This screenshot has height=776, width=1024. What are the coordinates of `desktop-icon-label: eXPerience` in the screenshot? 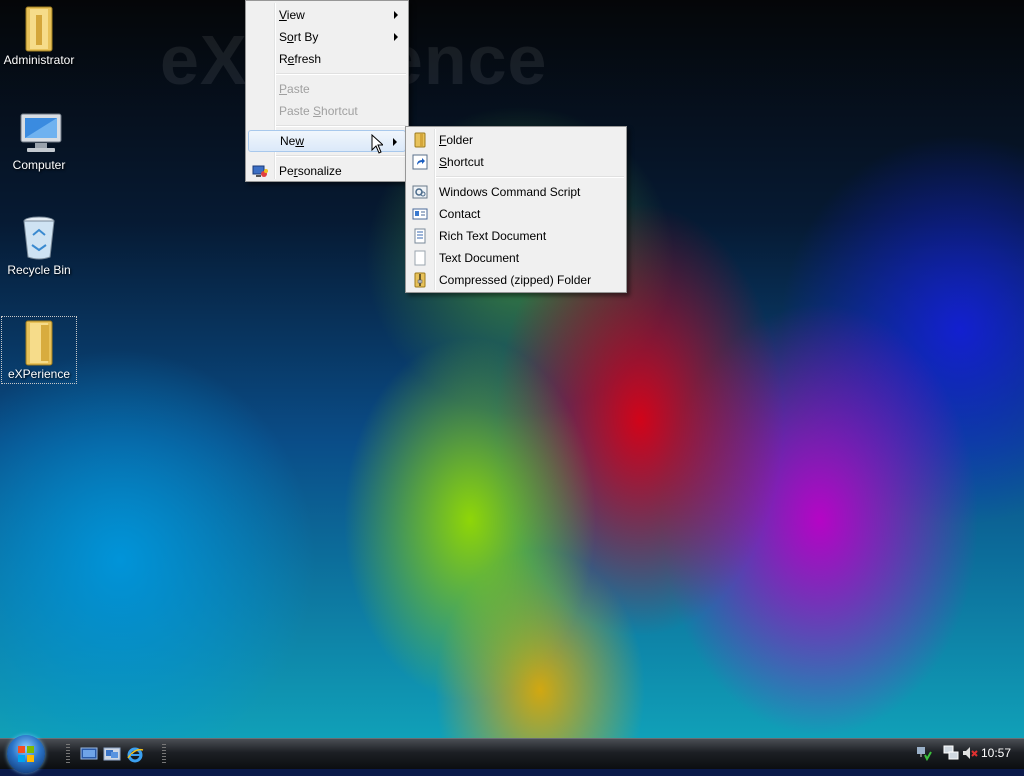 It's located at (39, 374).